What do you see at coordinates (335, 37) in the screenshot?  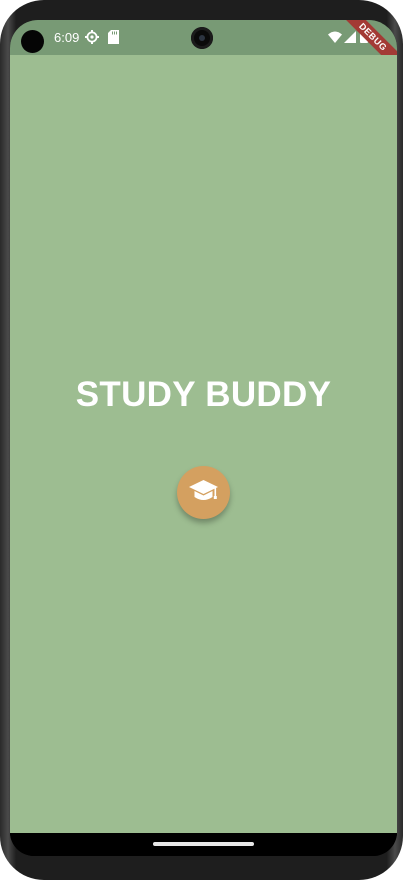 I see `wifi-icon` at bounding box center [335, 37].